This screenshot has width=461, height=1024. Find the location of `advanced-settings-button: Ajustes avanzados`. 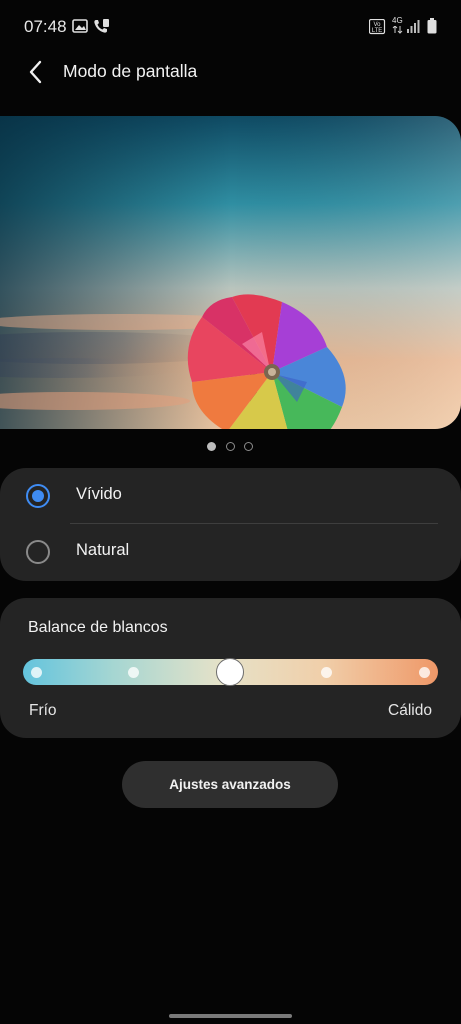

advanced-settings-button: Ajustes avanzados is located at coordinates (230, 784).